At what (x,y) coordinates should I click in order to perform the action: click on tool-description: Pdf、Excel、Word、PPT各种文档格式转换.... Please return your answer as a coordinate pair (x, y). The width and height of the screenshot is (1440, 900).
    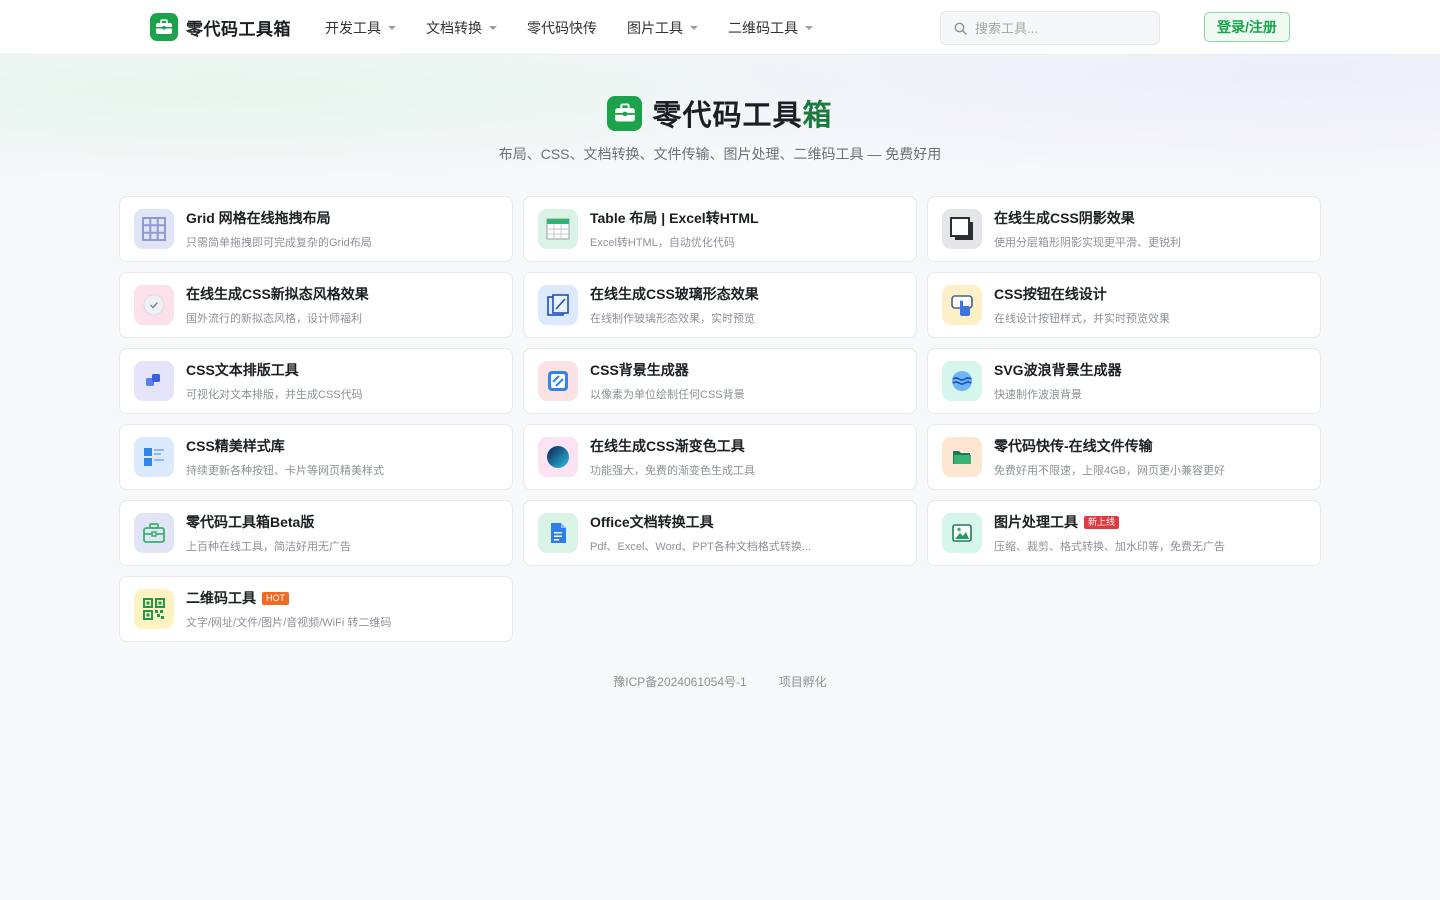
    Looking at the image, I should click on (701, 547).